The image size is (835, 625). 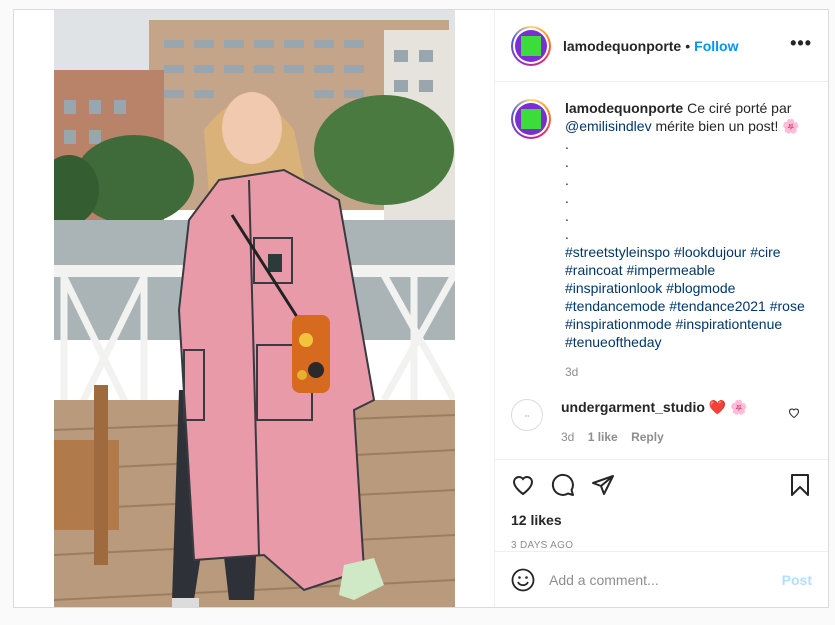 What do you see at coordinates (563, 485) in the screenshot?
I see `comment-icon` at bounding box center [563, 485].